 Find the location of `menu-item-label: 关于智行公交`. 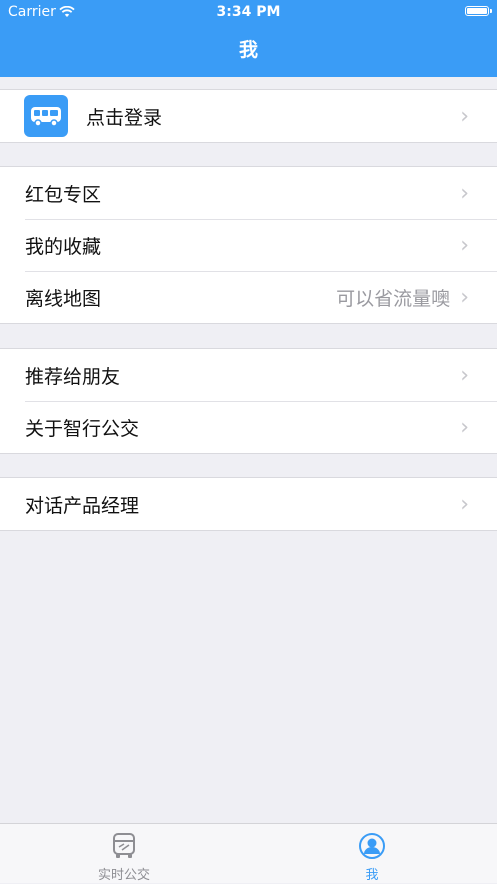

menu-item-label: 关于智行公交 is located at coordinates (82, 428).